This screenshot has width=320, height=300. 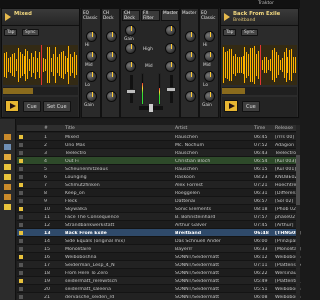 What do you see at coordinates (209, 76) in the screenshot?
I see `eq-b-lo-knob` at bounding box center [209, 76].